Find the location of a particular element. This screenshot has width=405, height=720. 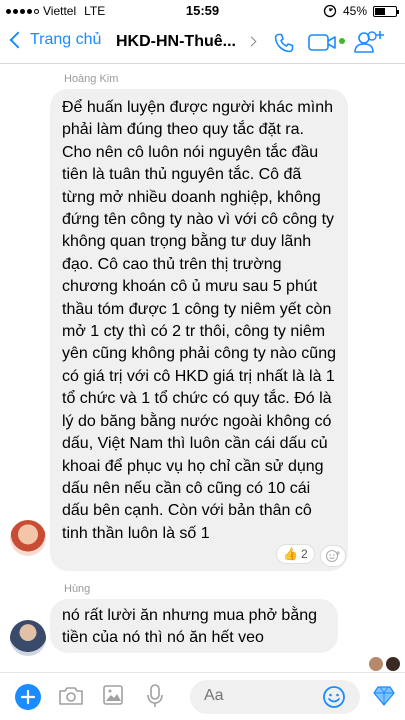

online-dot is located at coordinates (342, 41).